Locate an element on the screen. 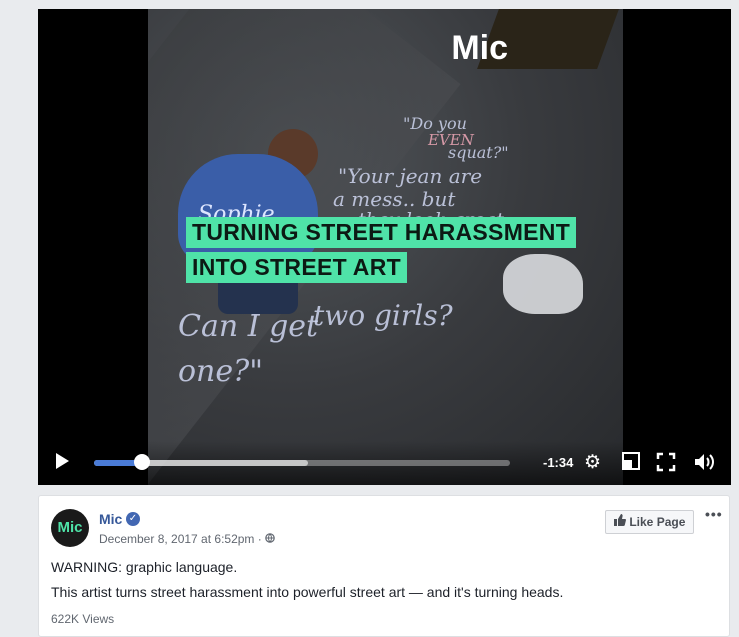 Image resolution: width=739 pixels, height=637 pixels. like-page-button: Like Page is located at coordinates (650, 522).